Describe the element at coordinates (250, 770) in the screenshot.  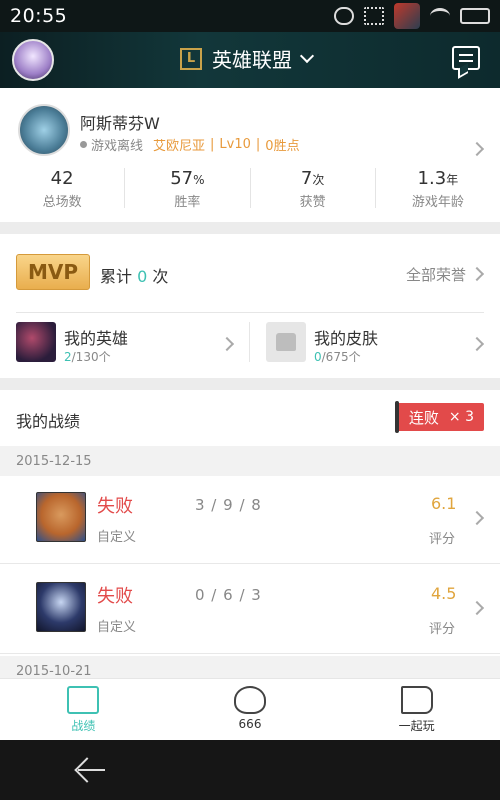
I see `system-nav-bar` at that location.